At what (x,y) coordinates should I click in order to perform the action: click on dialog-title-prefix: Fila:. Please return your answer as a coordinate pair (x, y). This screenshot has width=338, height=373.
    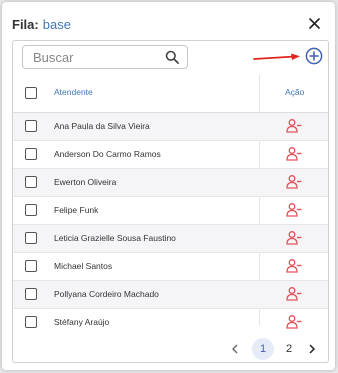
    Looking at the image, I should click on (25, 24).